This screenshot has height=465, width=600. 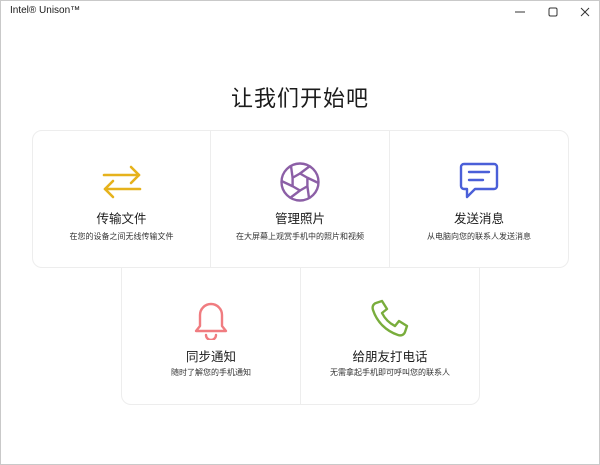 I want to click on call-friends-card: 给朋友打电话 无需拿起手机即可呼叫您的联系人, so click(x=390, y=336).